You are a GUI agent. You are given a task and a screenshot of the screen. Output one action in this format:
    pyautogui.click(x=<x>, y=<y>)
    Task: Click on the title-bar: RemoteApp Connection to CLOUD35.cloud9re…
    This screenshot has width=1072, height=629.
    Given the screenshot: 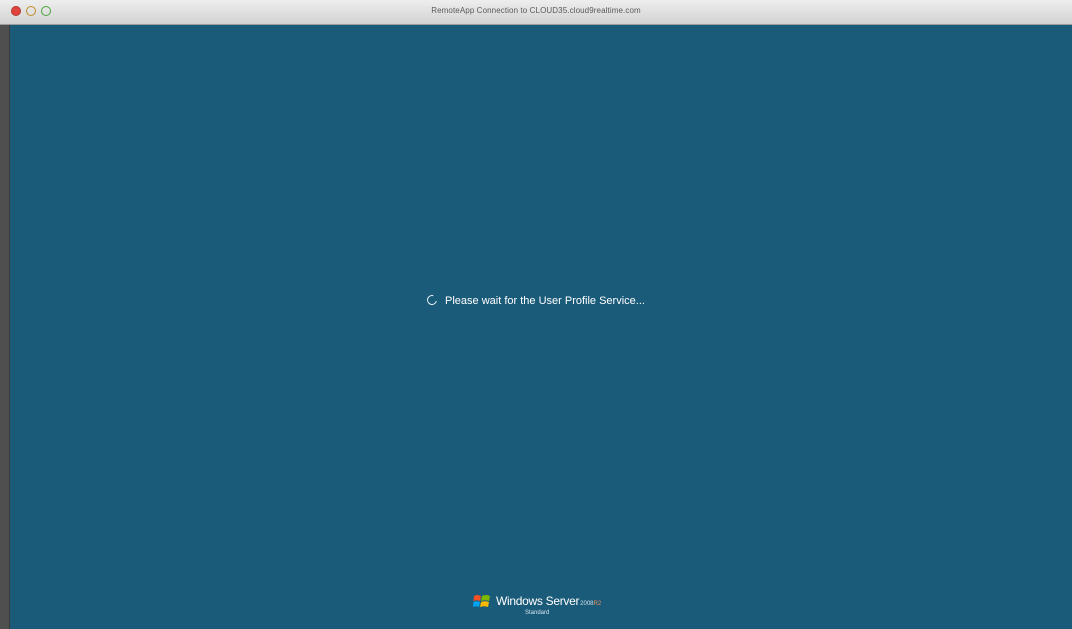 What is the action you would take?
    pyautogui.click(x=536, y=12)
    